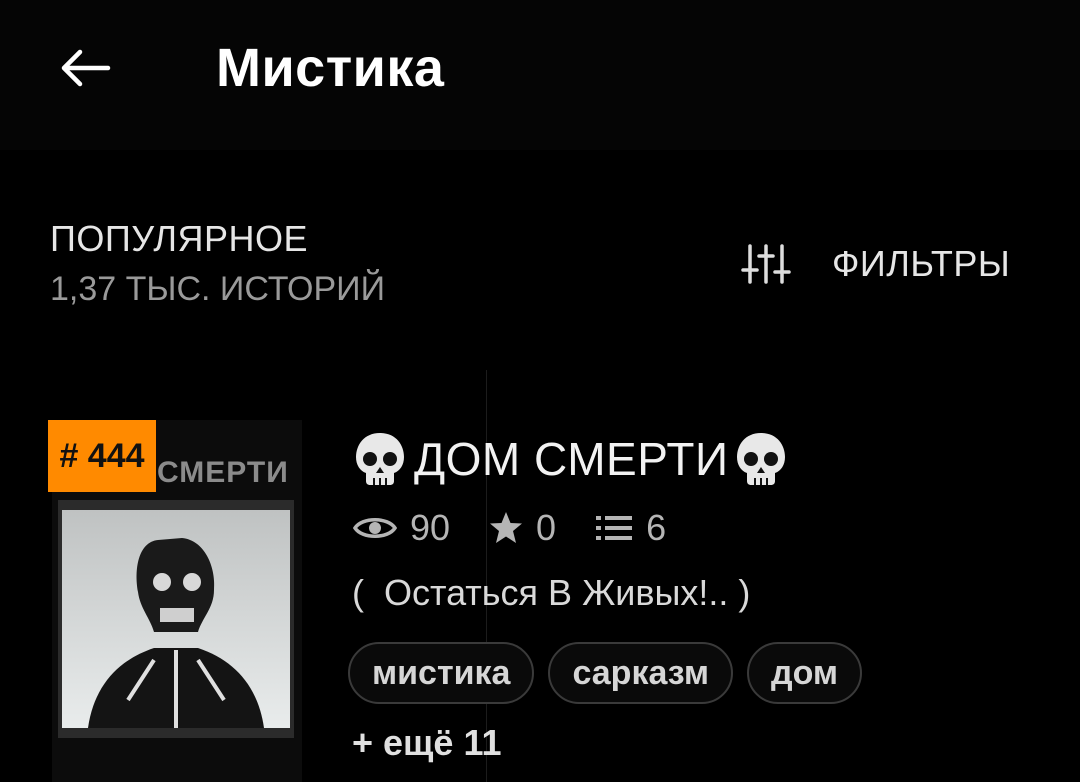 Image resolution: width=1080 pixels, height=782 pixels. Describe the element at coordinates (430, 527) in the screenshot. I see `views-count: 90` at that location.